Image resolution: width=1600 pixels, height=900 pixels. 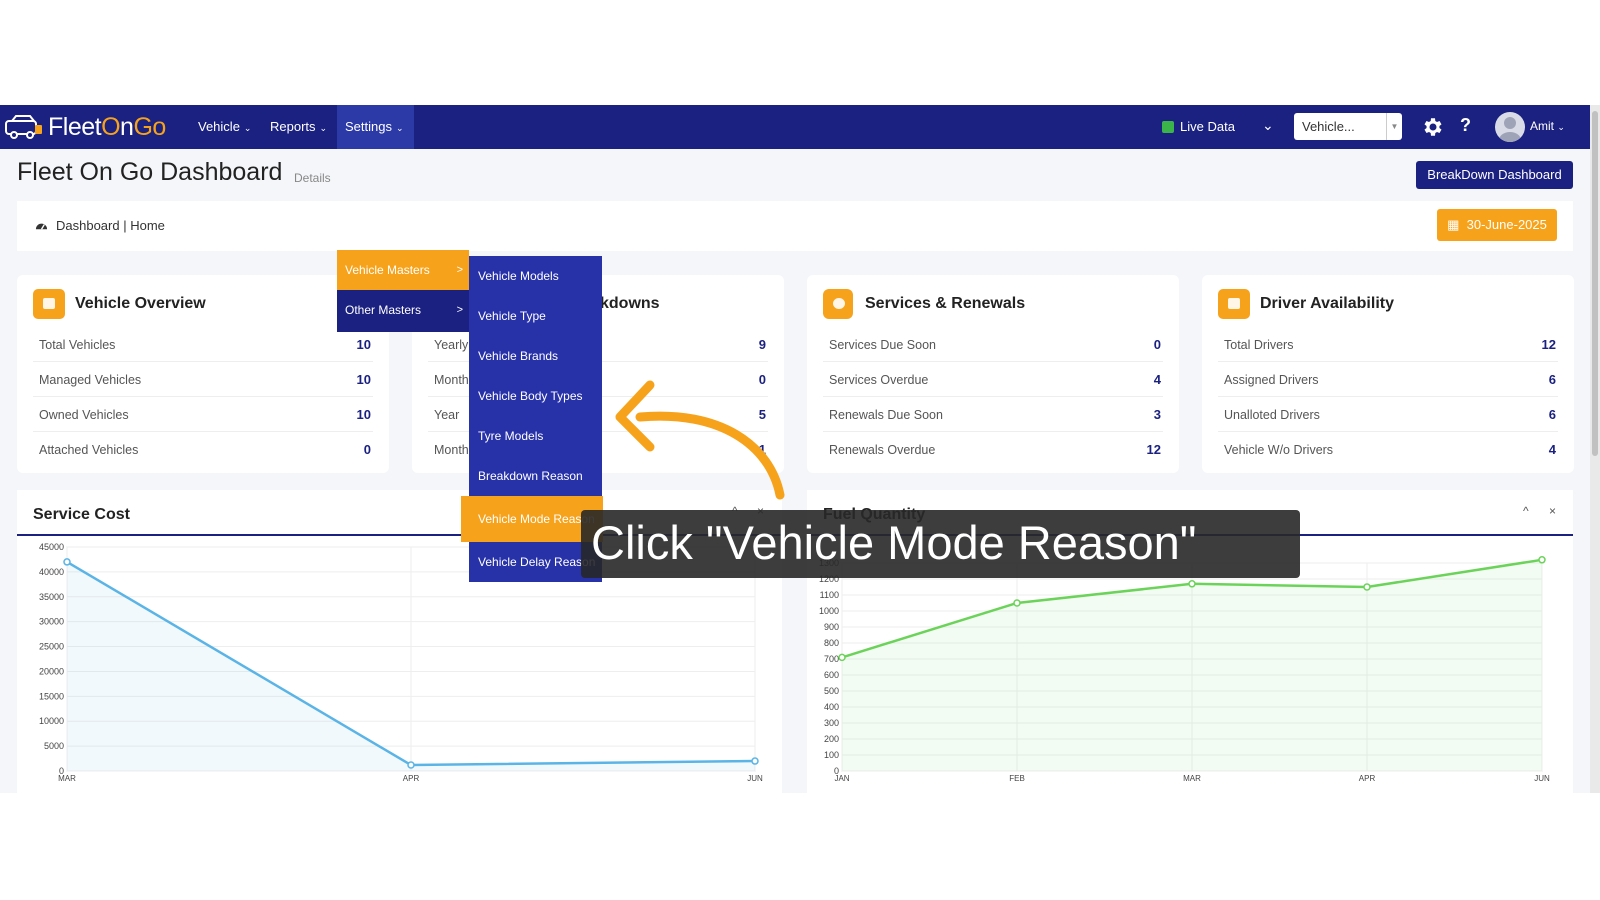 I want to click on page-scrollbar, so click(x=1595, y=449).